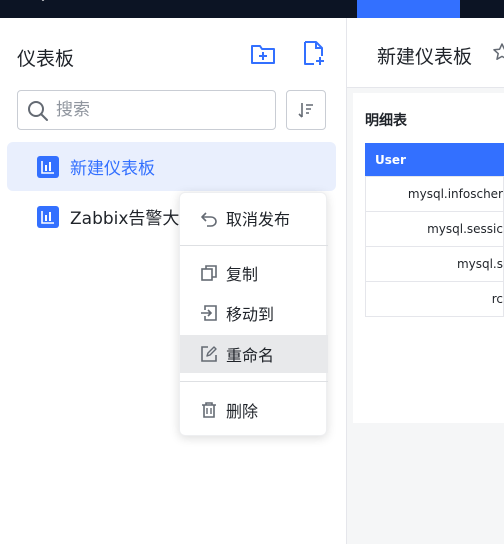  What do you see at coordinates (434, 194) in the screenshot?
I see `table-row: mysql.infoscher` at bounding box center [434, 194].